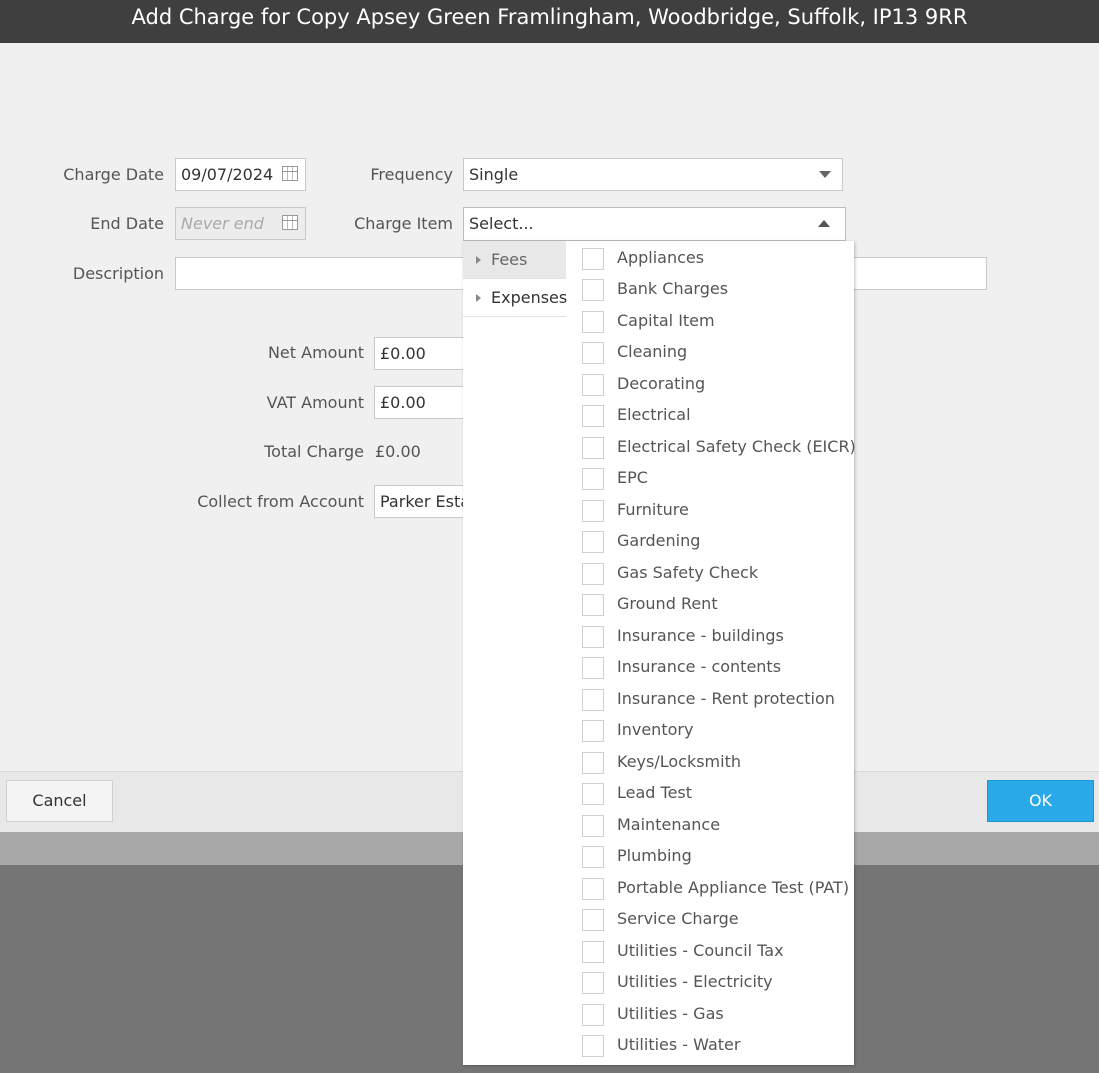  Describe the element at coordinates (710, 479) in the screenshot. I see `option-epc: EPC` at that location.